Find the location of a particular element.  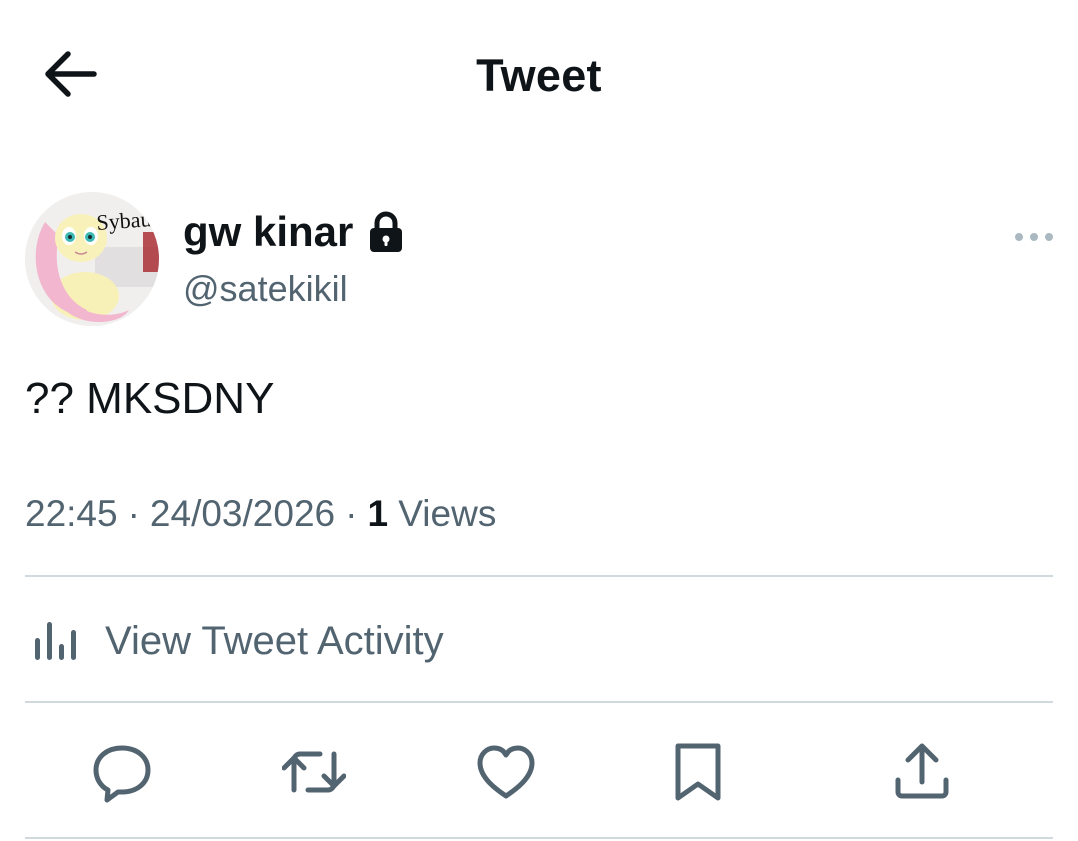

view-tweet-activity-button: View Tweet Activity is located at coordinates (234, 641).